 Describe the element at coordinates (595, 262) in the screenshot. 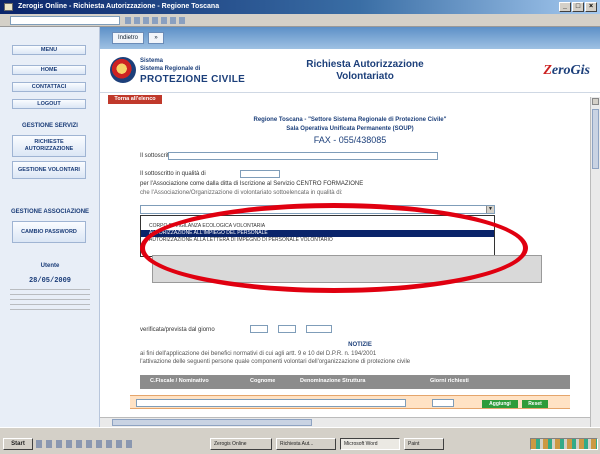

I see `vertical-scrollbar` at that location.